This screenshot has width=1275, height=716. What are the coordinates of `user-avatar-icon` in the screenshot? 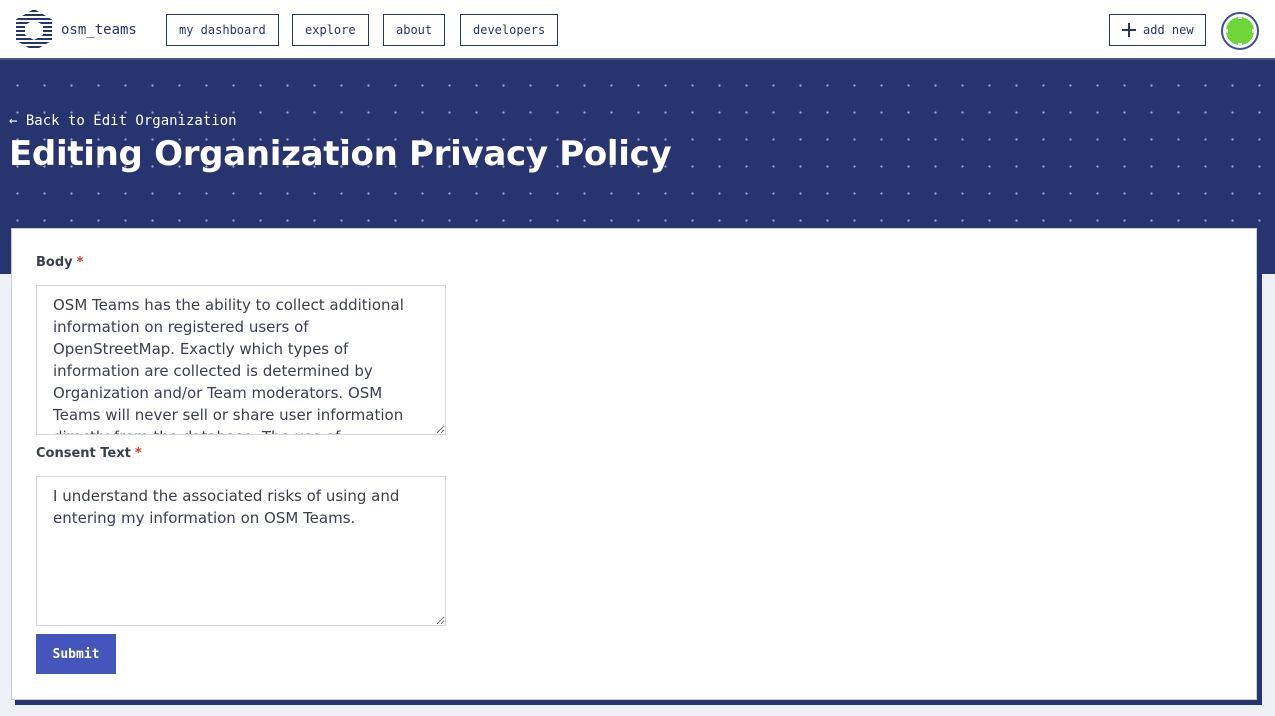 It's located at (1240, 31).